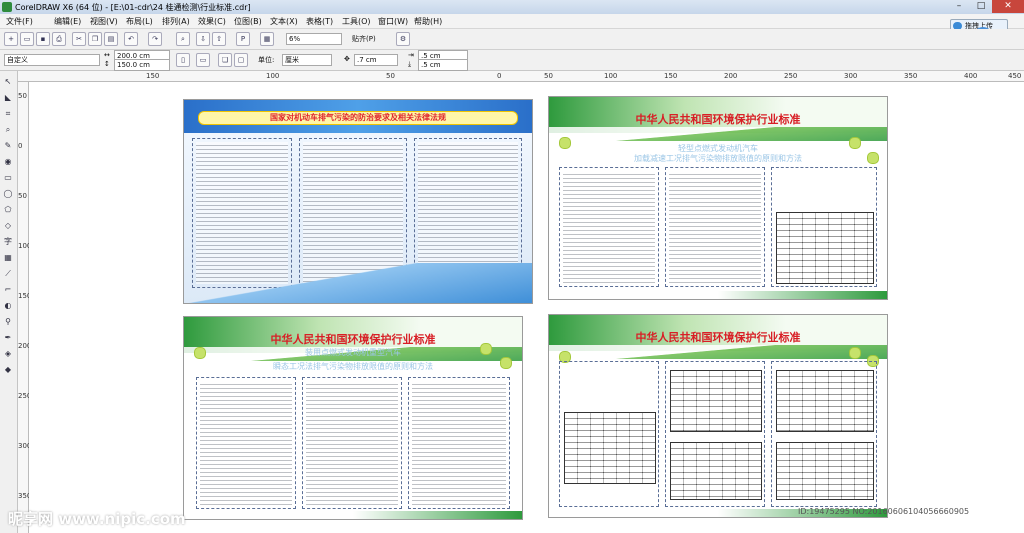 The height and width of the screenshot is (533, 1024). I want to click on board-emission-law: 国家对机动车排气污染的防治要求及相关法律法规, so click(358, 201).